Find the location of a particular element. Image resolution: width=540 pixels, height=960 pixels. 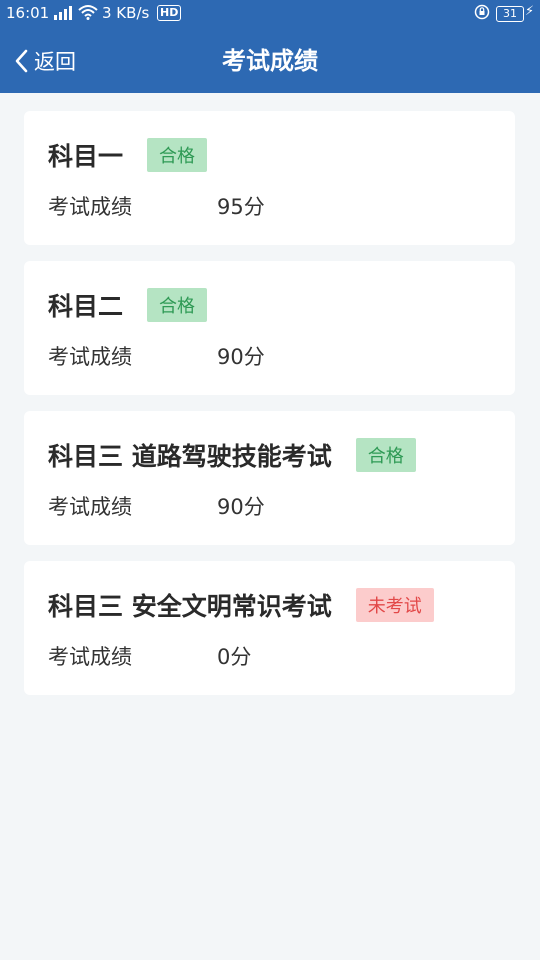

charging-icon: ⚡ is located at coordinates (530, 11).